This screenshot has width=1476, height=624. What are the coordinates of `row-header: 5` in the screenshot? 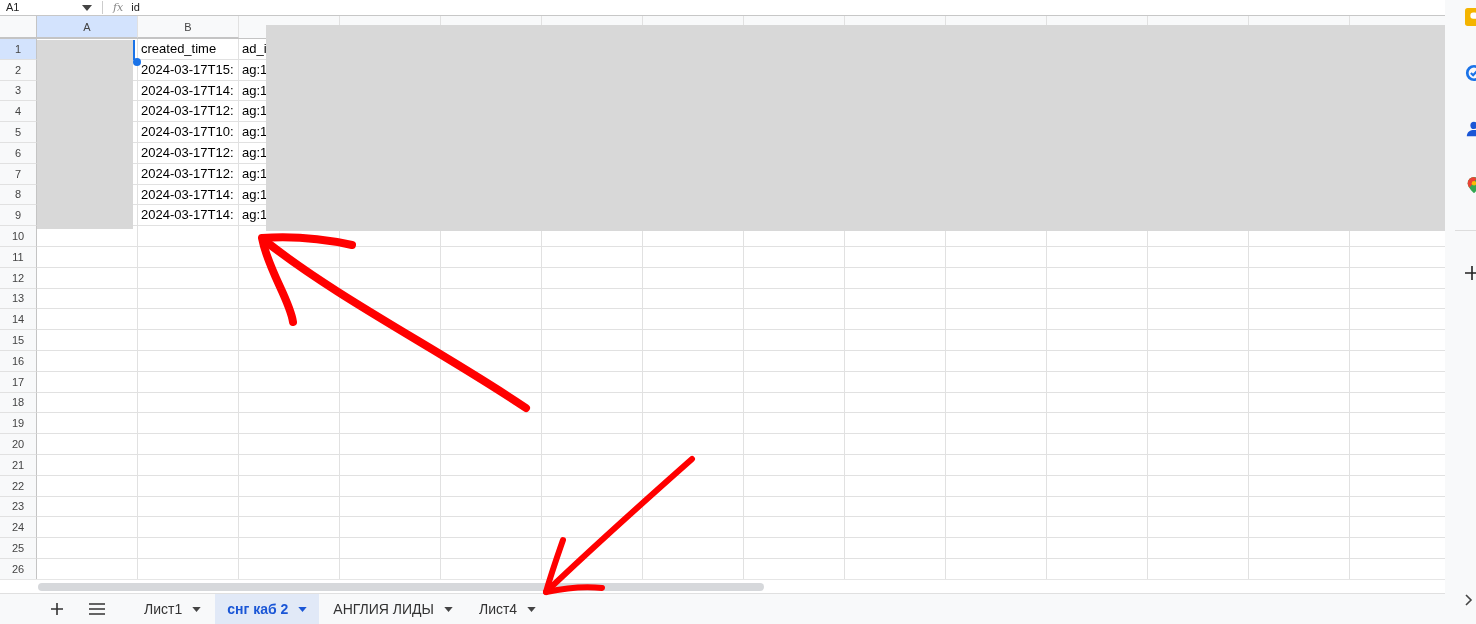 It's located at (18, 132).